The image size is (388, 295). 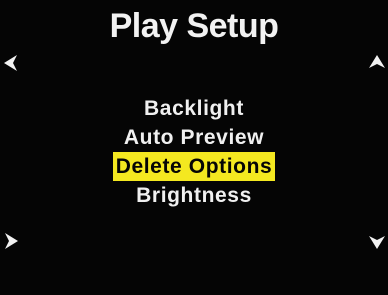 I want to click on page-title: Play Setup, so click(x=194, y=26).